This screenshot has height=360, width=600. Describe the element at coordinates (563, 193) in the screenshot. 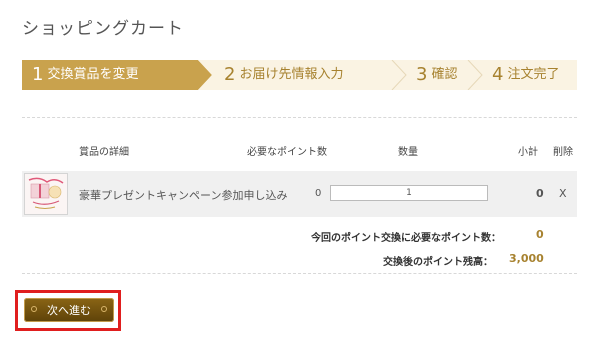

I see `delete-button: X` at that location.